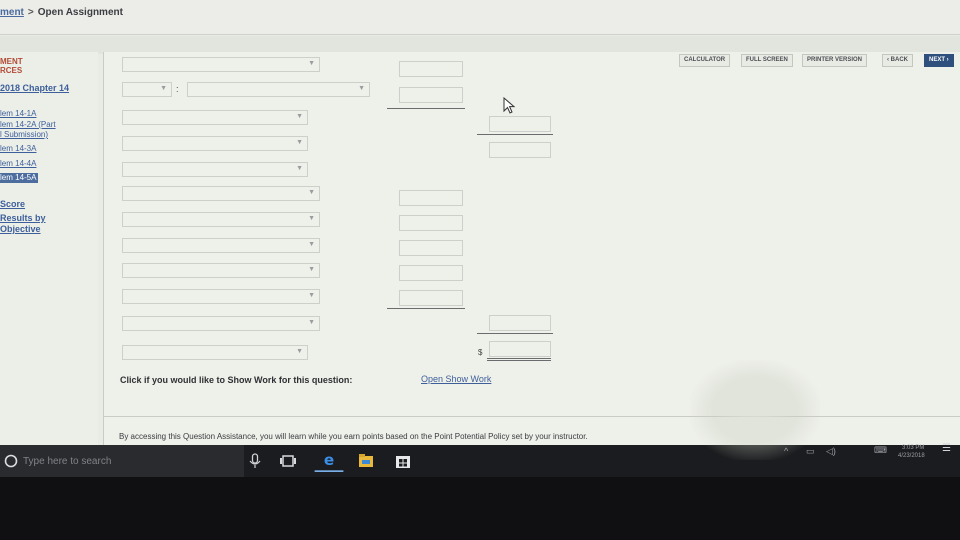 This screenshot has height=540, width=960. What do you see at coordinates (34, 88) in the screenshot?
I see `sidebar-chapter-link: 2018 Chapter 14` at bounding box center [34, 88].